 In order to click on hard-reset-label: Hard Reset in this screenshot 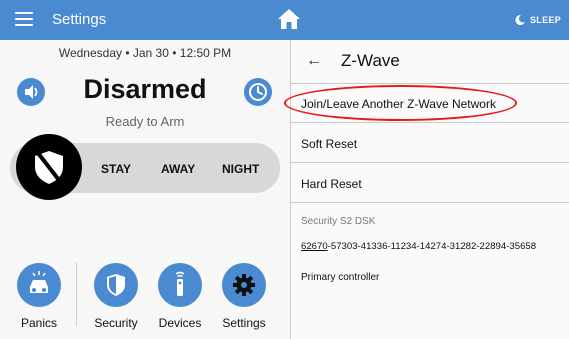, I will do `click(331, 184)`.